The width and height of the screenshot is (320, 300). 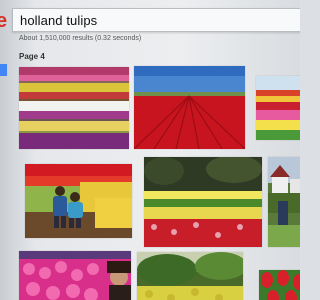 What do you see at coordinates (3, 21) in the screenshot?
I see `logo-fragment: e` at bounding box center [3, 21].